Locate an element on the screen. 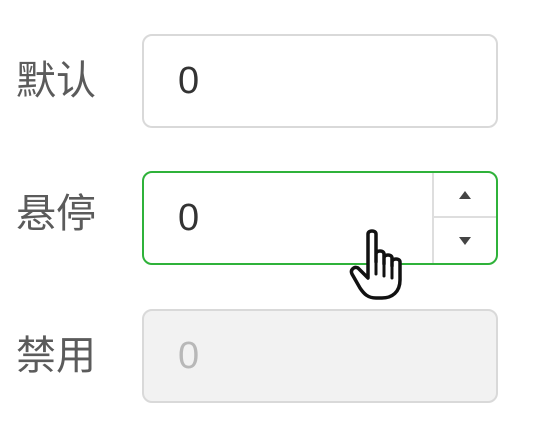 The height and width of the screenshot is (442, 536). hover-number-input: 0 is located at coordinates (320, 218).